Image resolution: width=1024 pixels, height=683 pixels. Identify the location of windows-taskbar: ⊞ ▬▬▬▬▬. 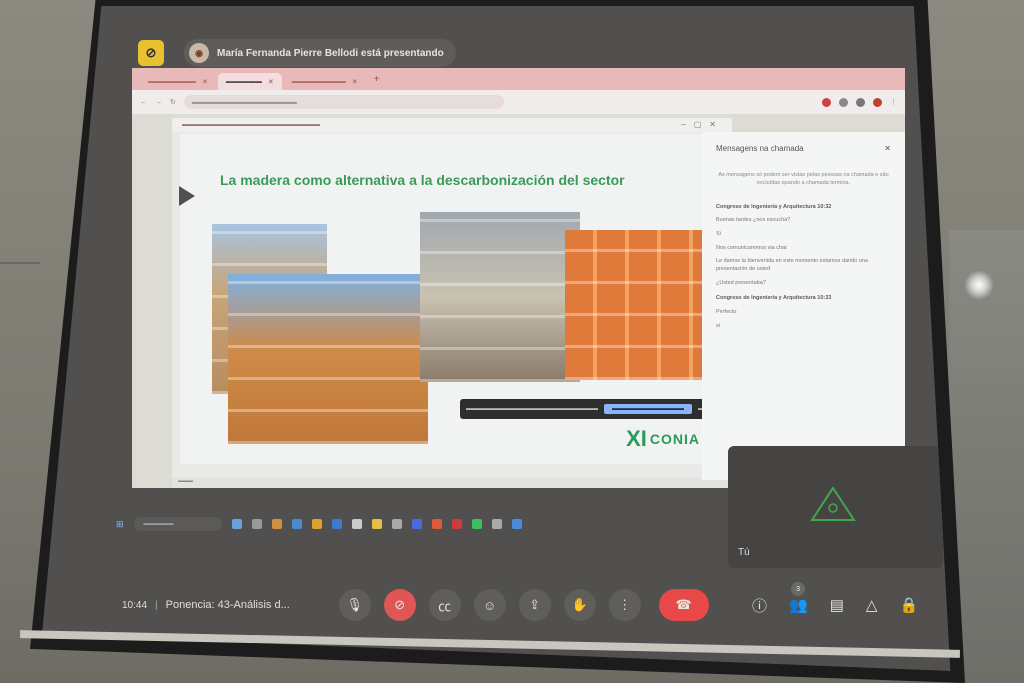
(422, 524).